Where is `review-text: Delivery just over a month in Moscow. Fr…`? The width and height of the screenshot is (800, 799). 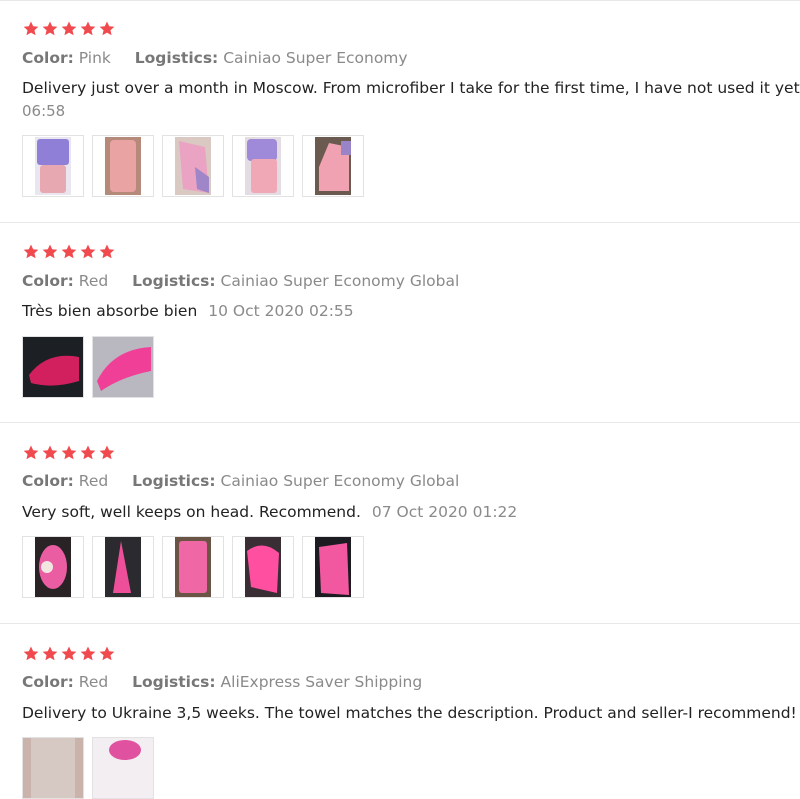 review-text: Delivery just over a month in Moscow. Fr… is located at coordinates (411, 88).